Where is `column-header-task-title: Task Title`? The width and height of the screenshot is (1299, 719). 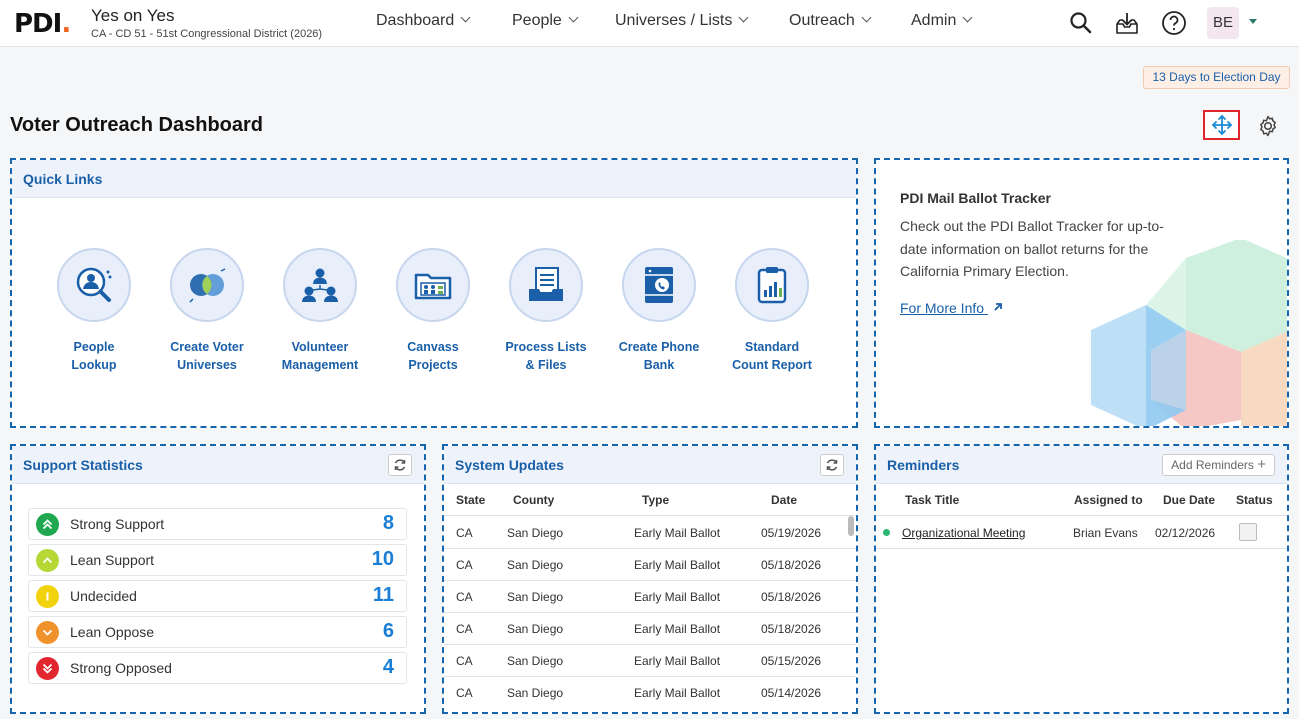
column-header-task-title: Task Title is located at coordinates (932, 500).